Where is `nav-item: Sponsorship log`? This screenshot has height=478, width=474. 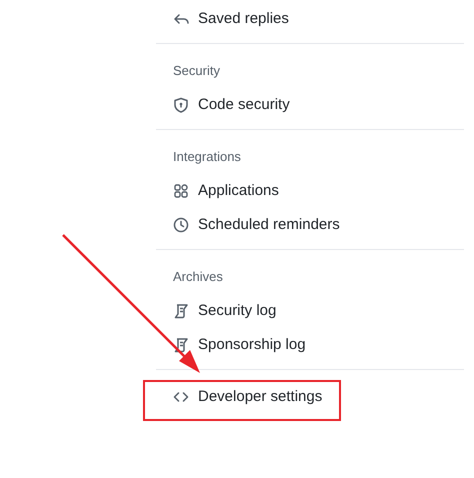 nav-item: Sponsorship log is located at coordinates (235, 345).